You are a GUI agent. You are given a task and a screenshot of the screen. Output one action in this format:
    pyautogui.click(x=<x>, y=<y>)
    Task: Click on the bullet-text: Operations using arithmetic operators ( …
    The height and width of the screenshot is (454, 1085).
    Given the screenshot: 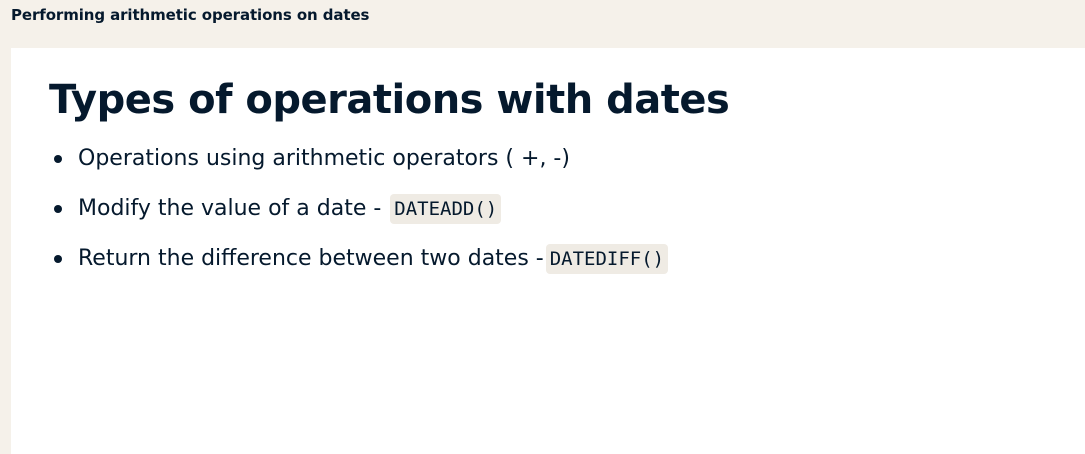 What is the action you would take?
    pyautogui.click(x=324, y=159)
    